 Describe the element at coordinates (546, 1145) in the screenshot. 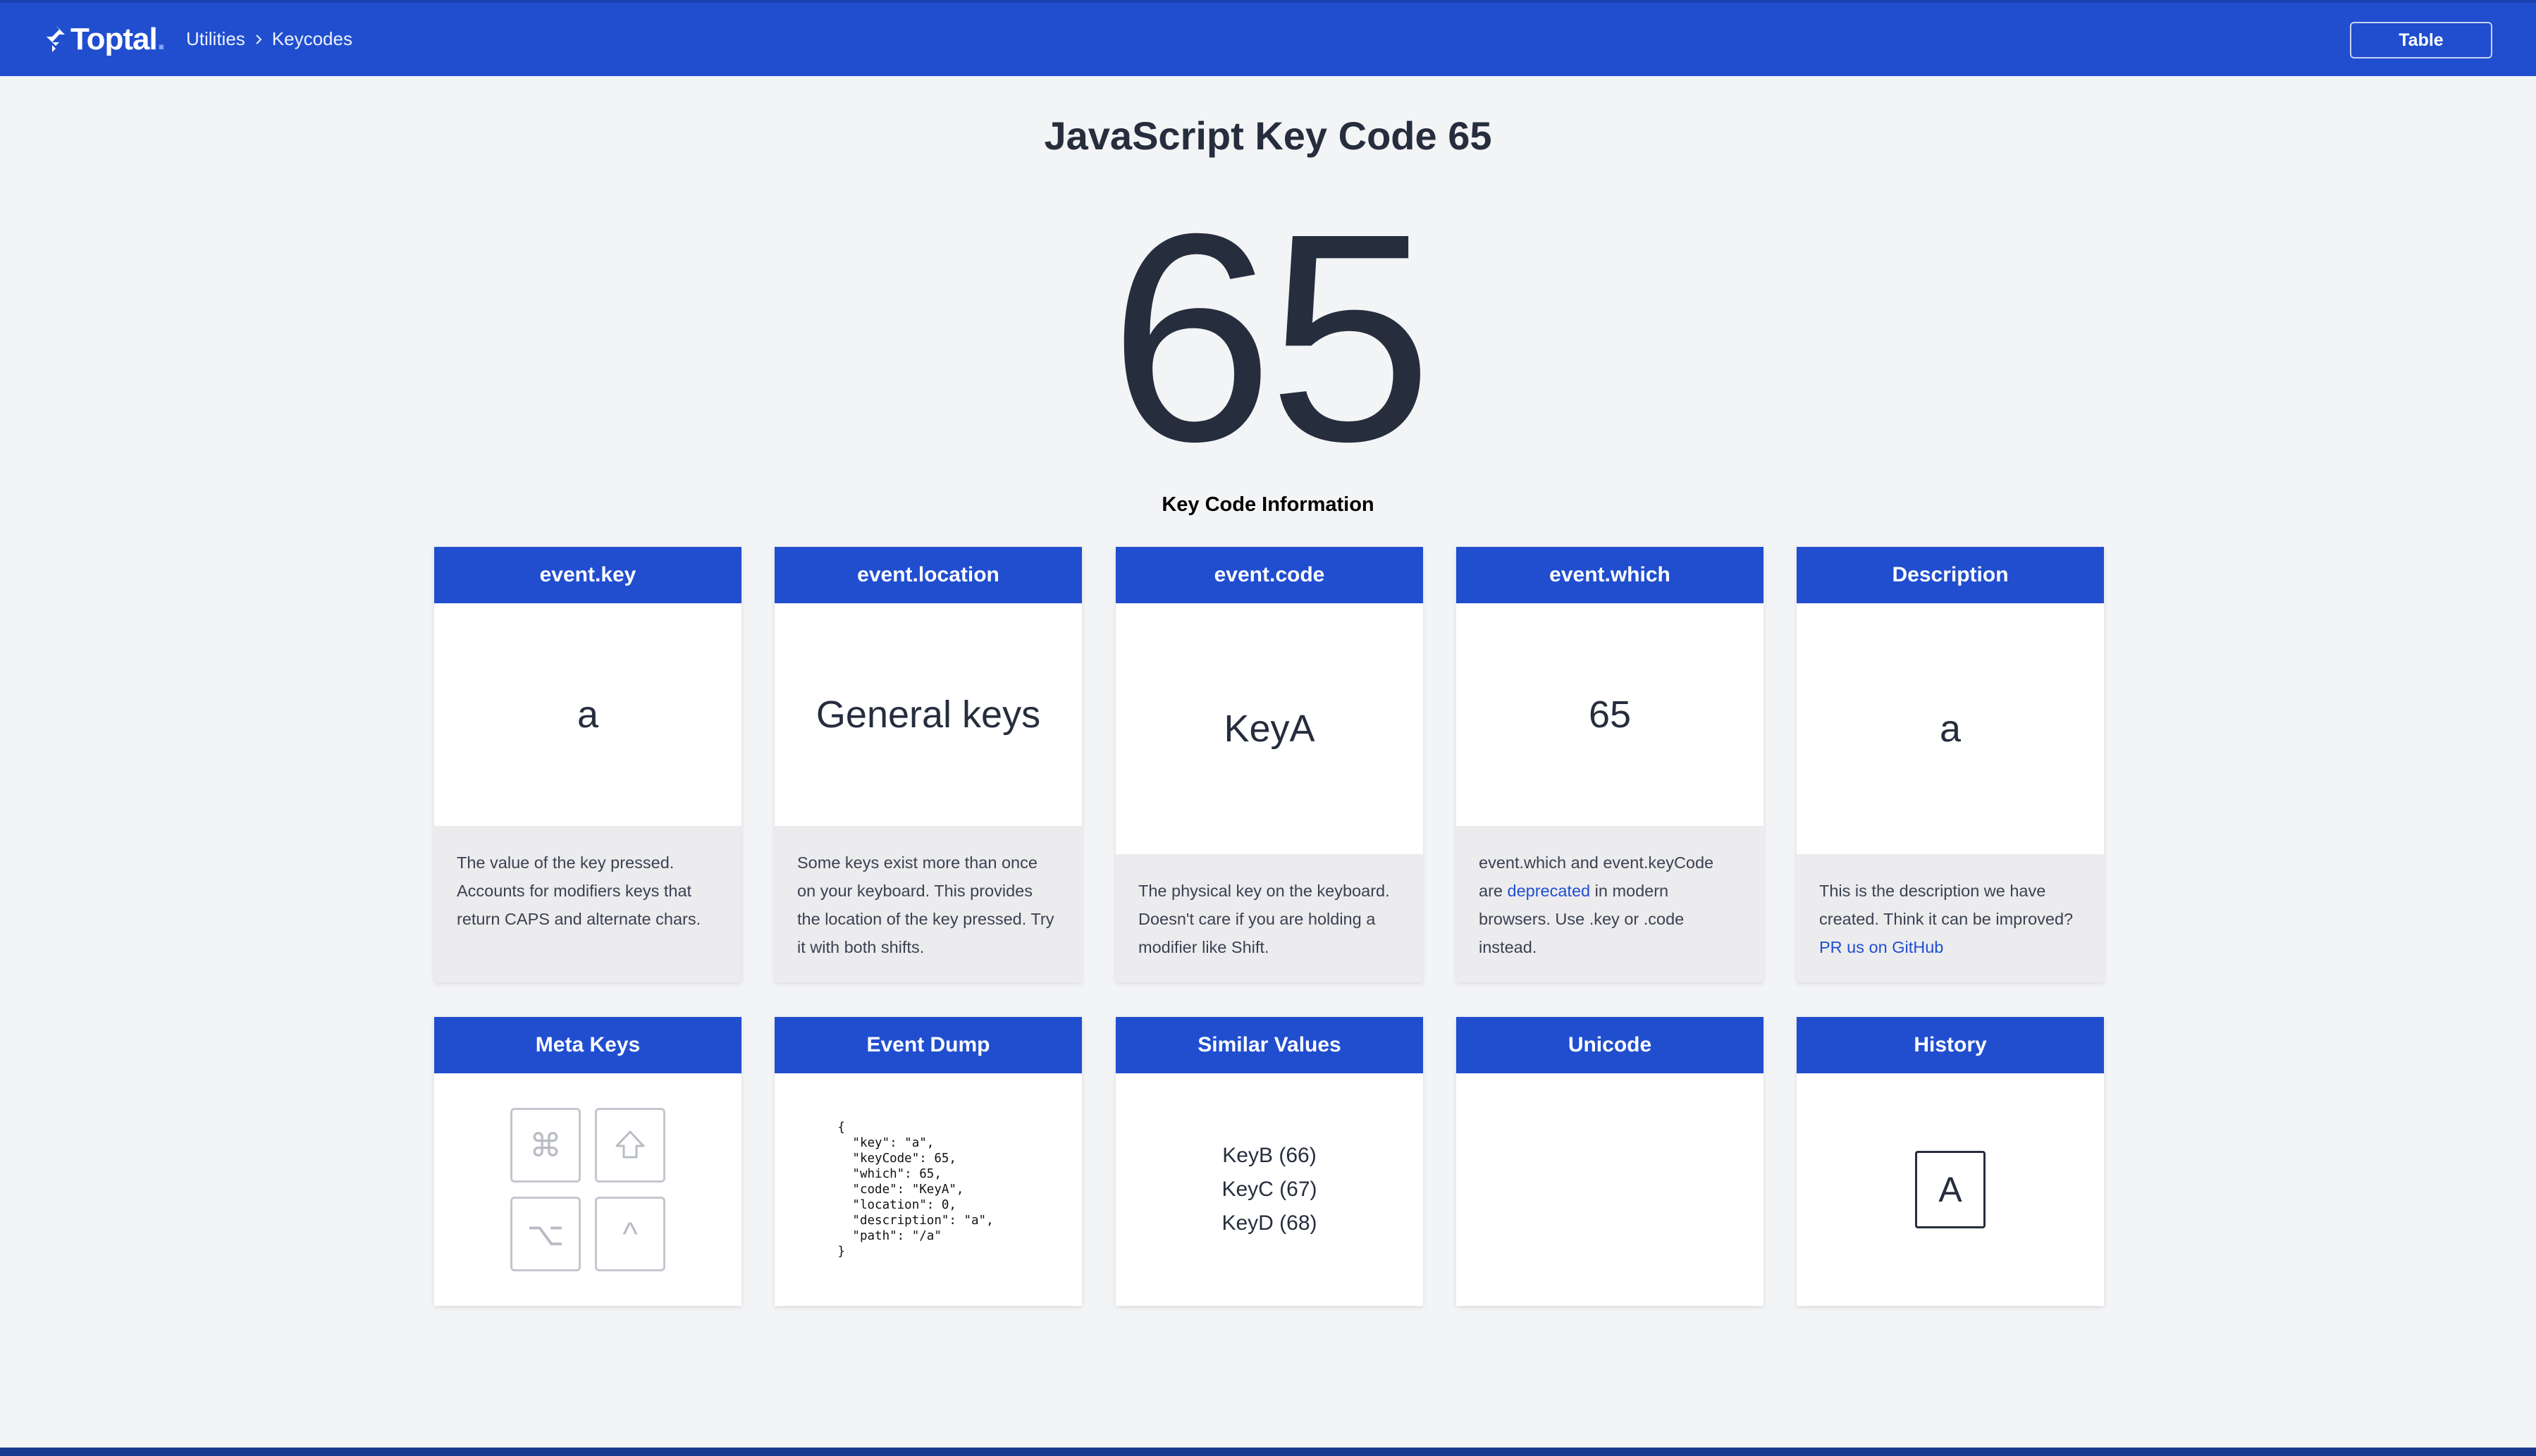

I see `command-key-icon: ⌘` at that location.